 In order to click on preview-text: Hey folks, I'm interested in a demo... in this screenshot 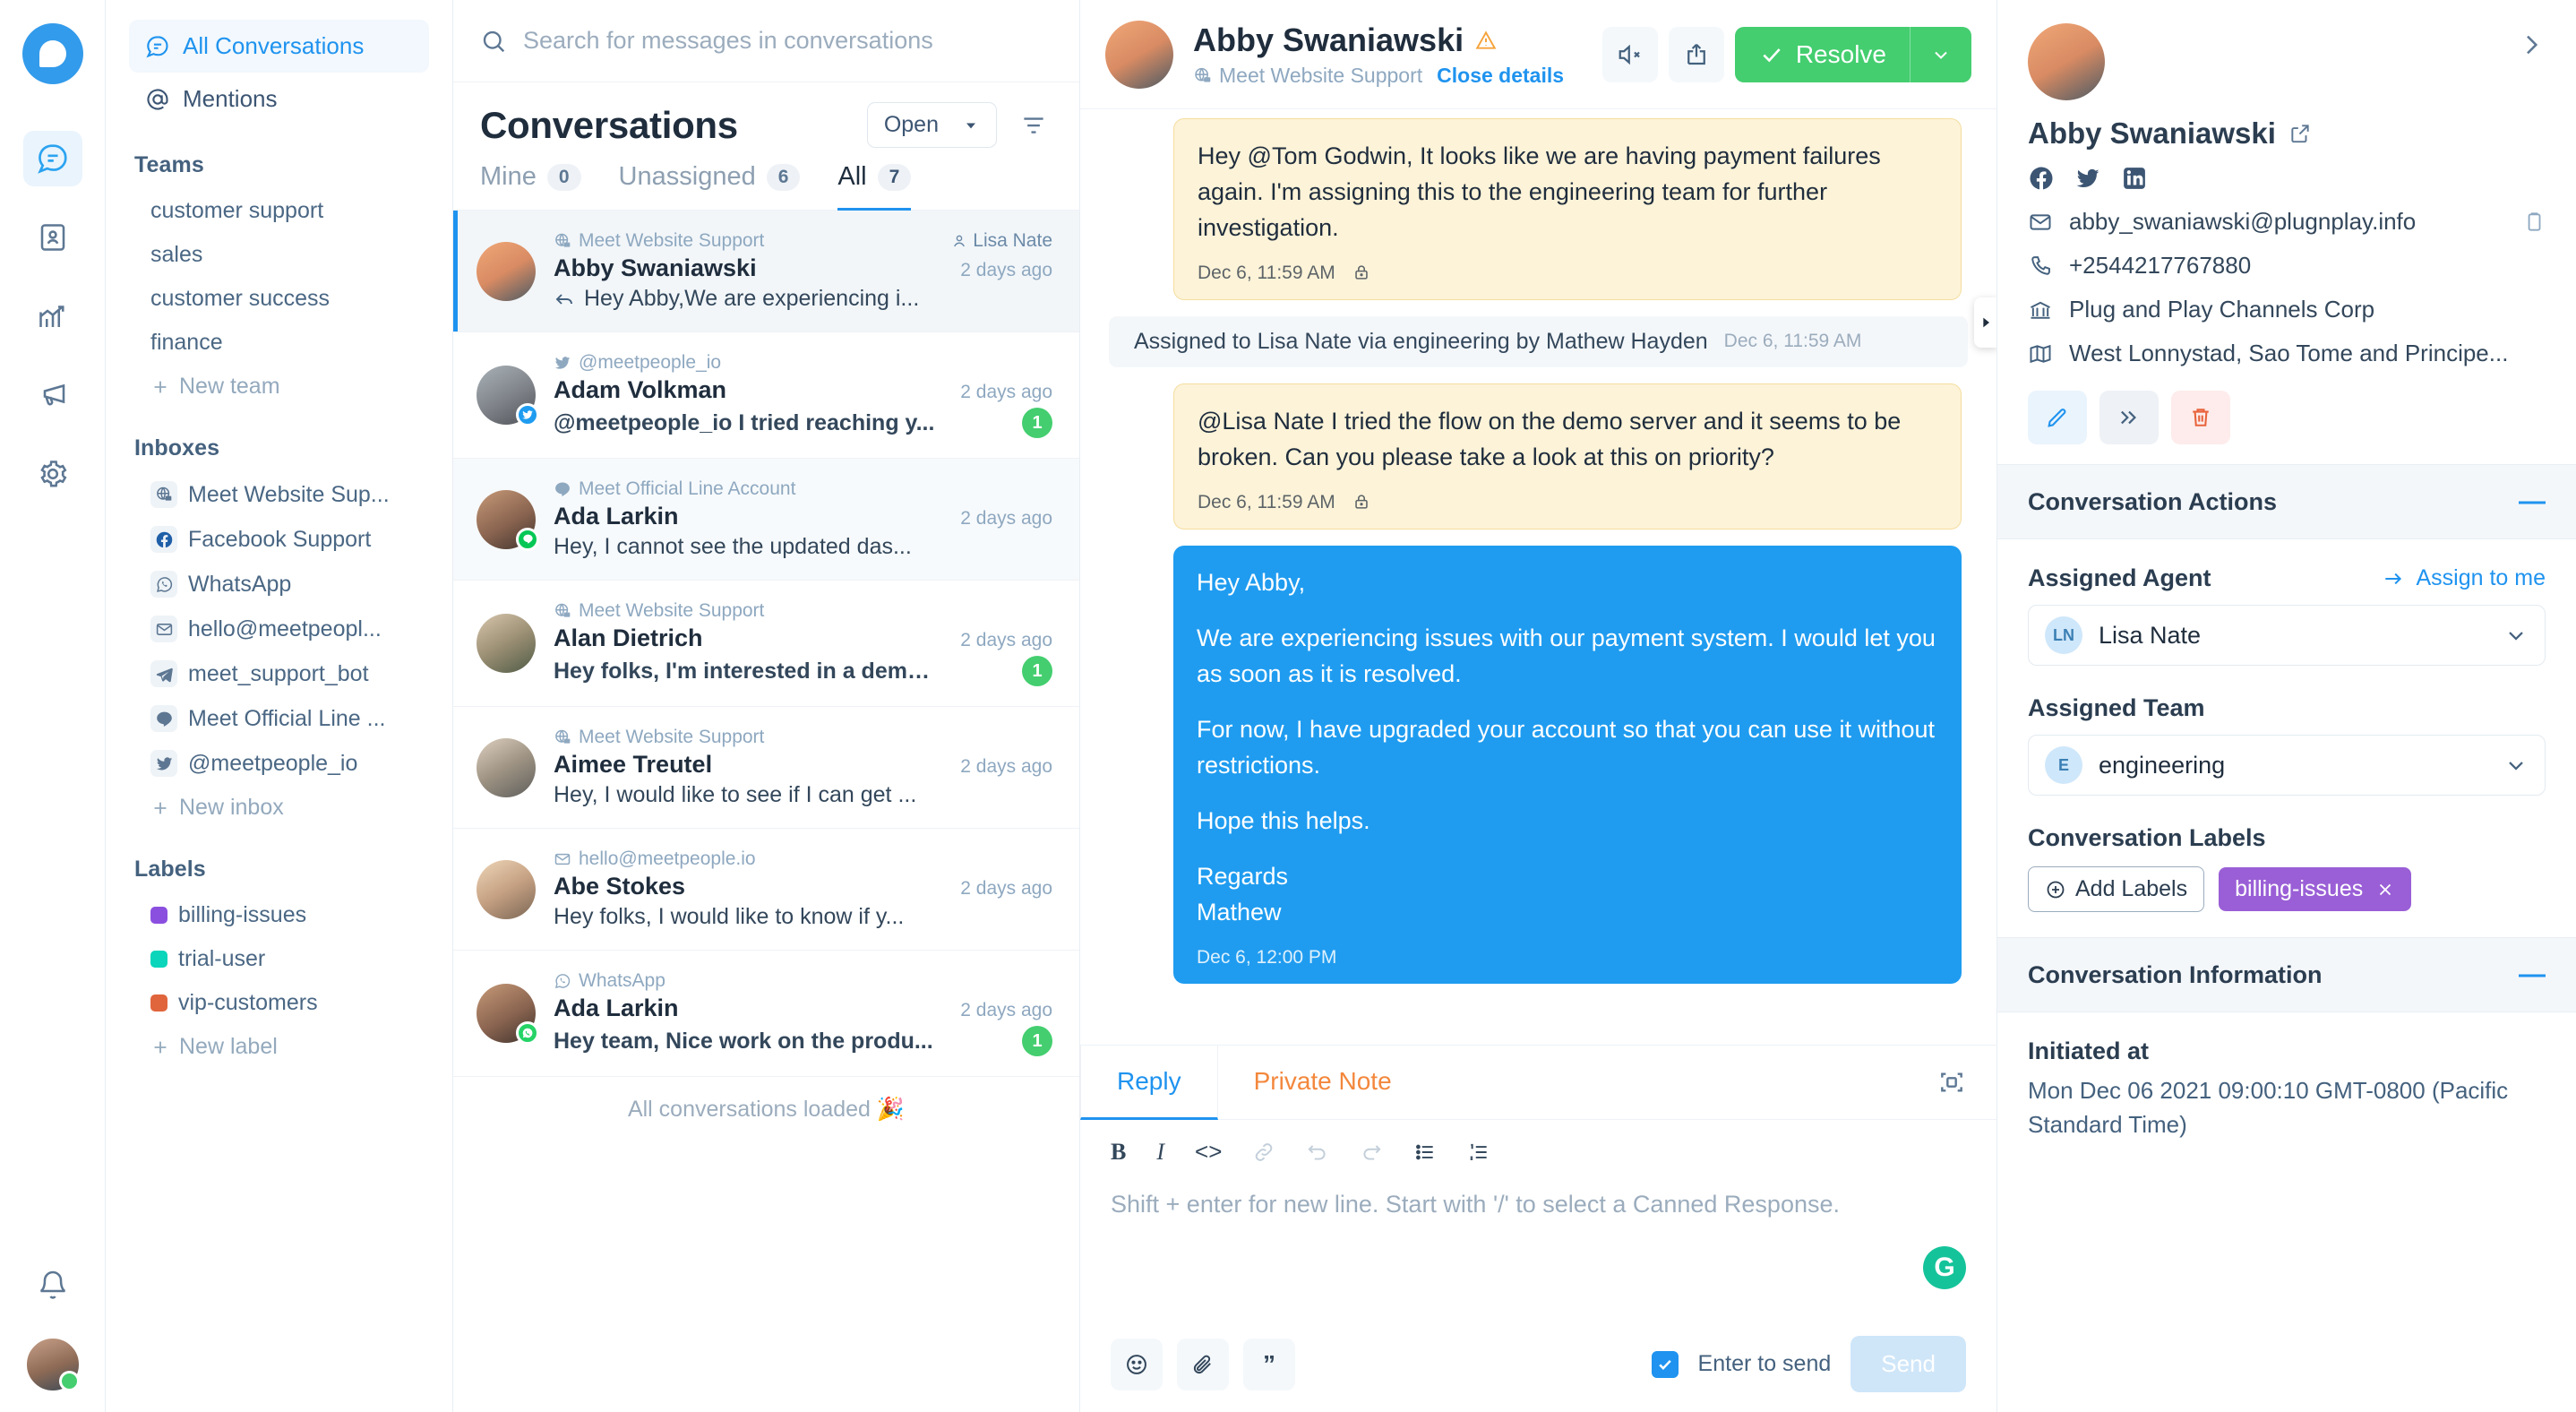, I will do `click(746, 671)`.